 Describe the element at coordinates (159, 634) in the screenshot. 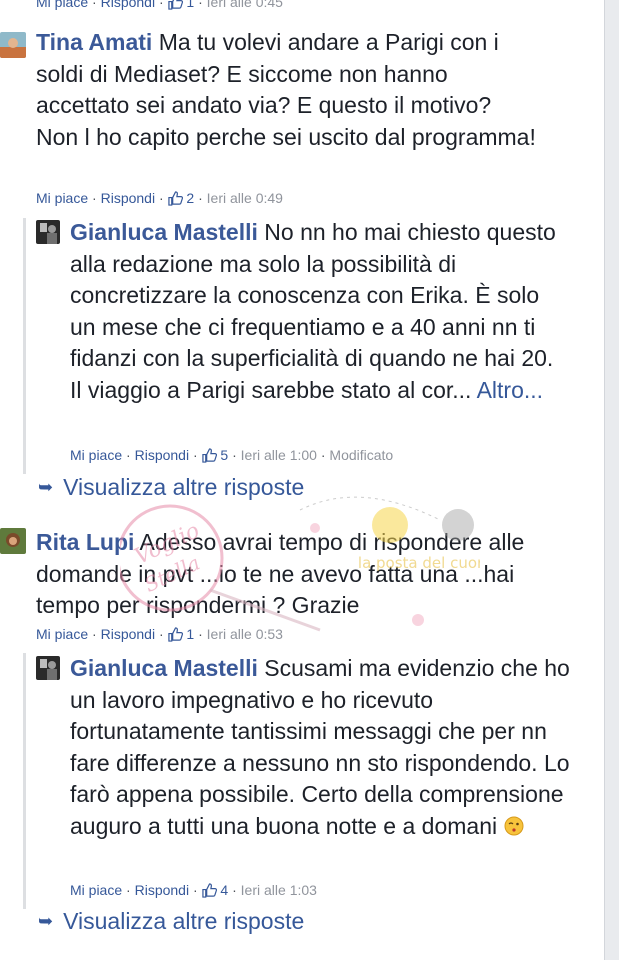

I see `comment-meta-row: Mi piace · Rispondi · 1 · Ieri alle 0:53` at that location.